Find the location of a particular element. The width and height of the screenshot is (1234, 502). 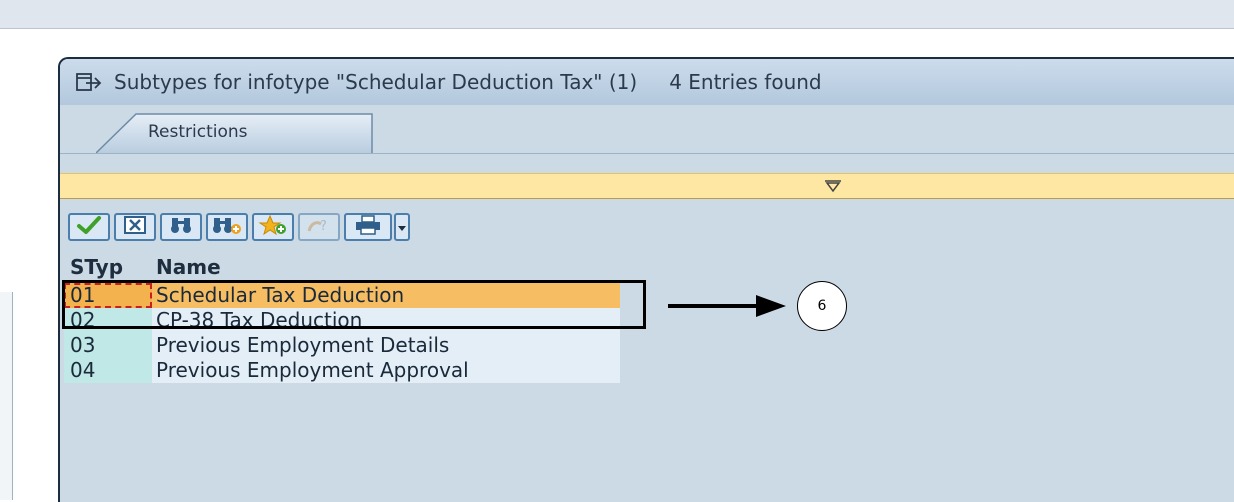

window-menu-icon is located at coordinates (90, 82).